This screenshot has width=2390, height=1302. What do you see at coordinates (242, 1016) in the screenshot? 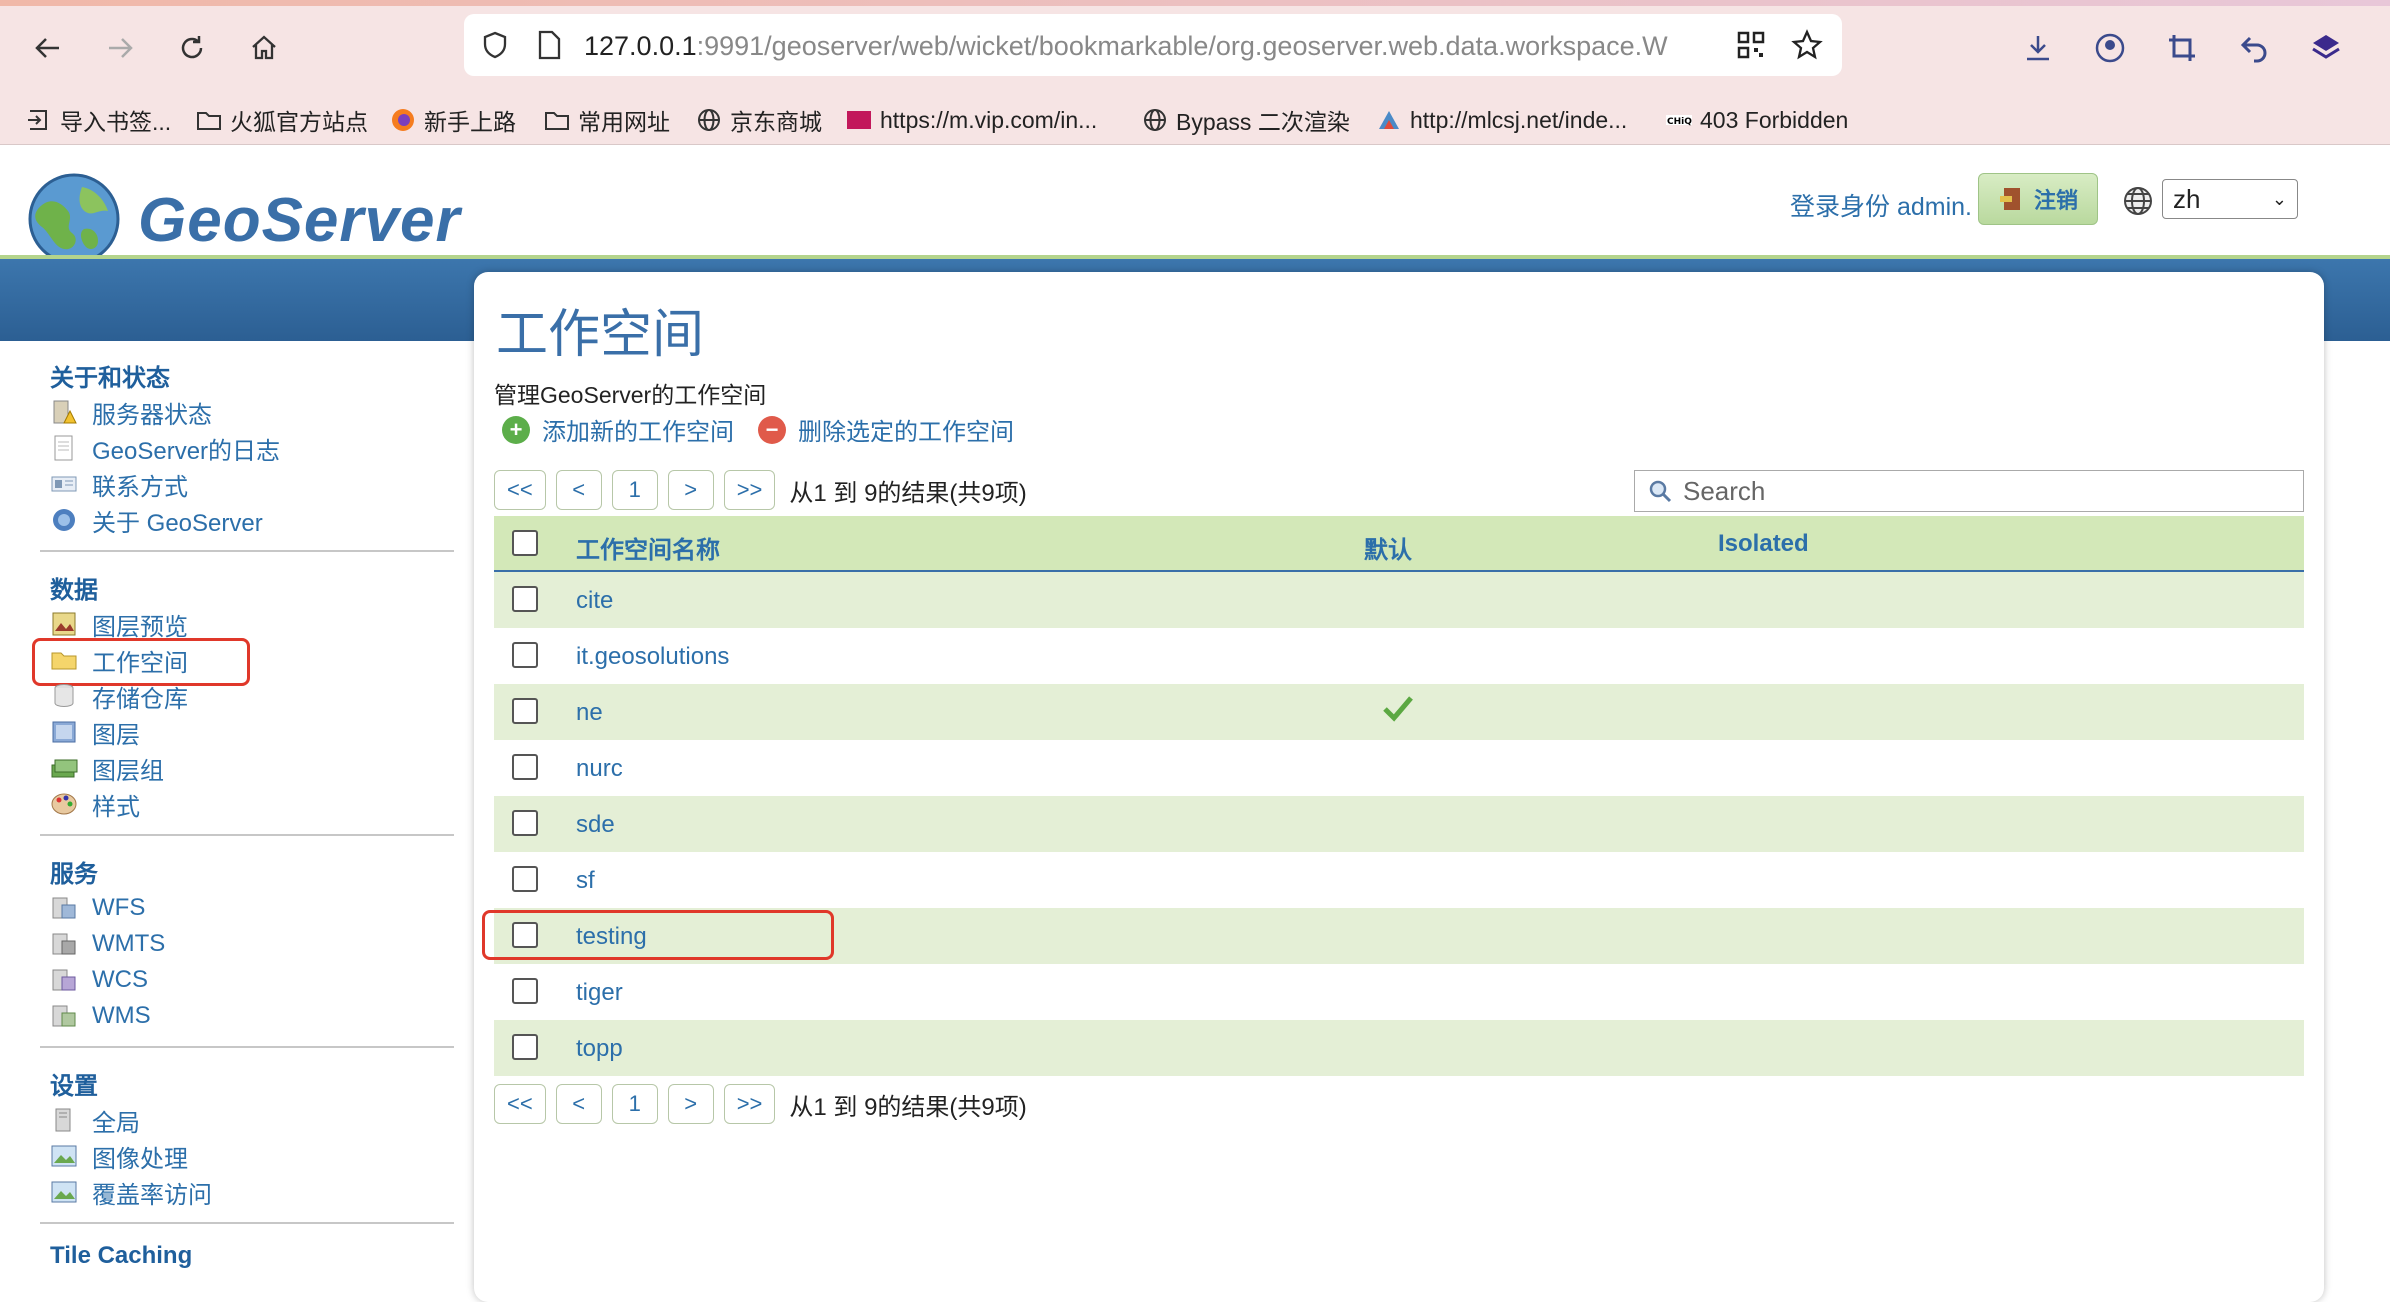
I see `sidebar-item-wms: WMS` at bounding box center [242, 1016].